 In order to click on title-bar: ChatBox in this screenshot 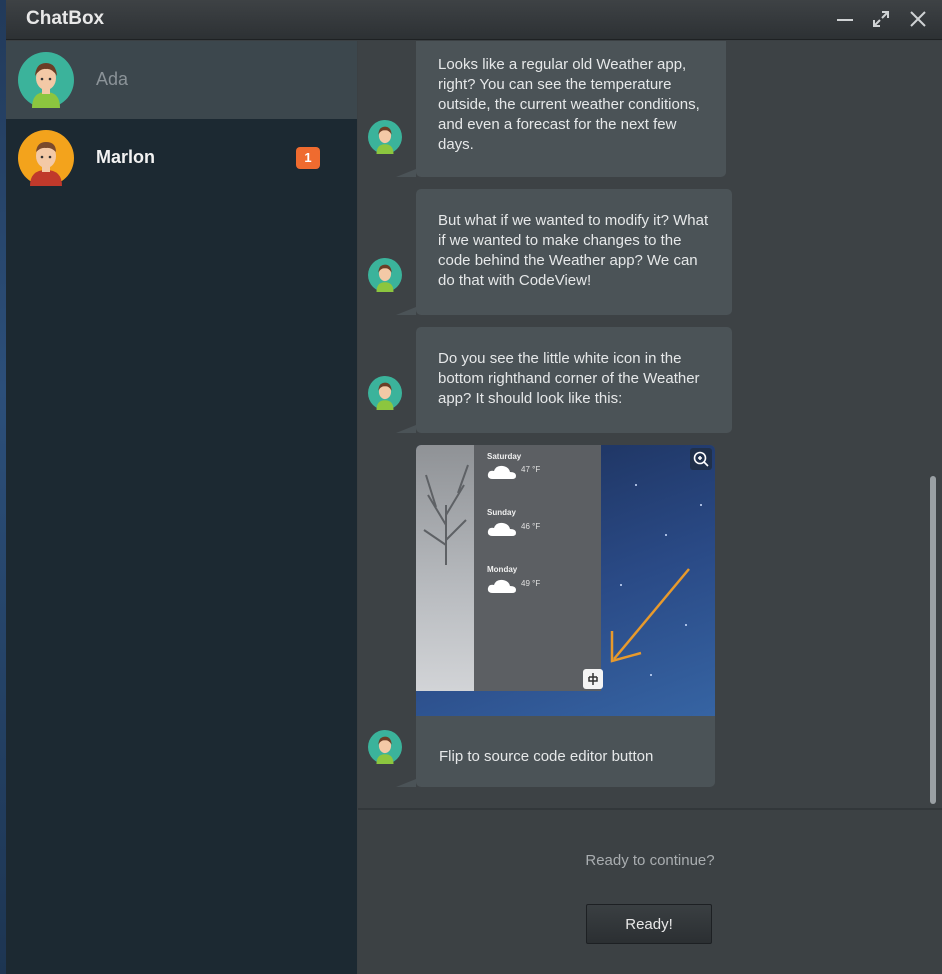, I will do `click(474, 20)`.